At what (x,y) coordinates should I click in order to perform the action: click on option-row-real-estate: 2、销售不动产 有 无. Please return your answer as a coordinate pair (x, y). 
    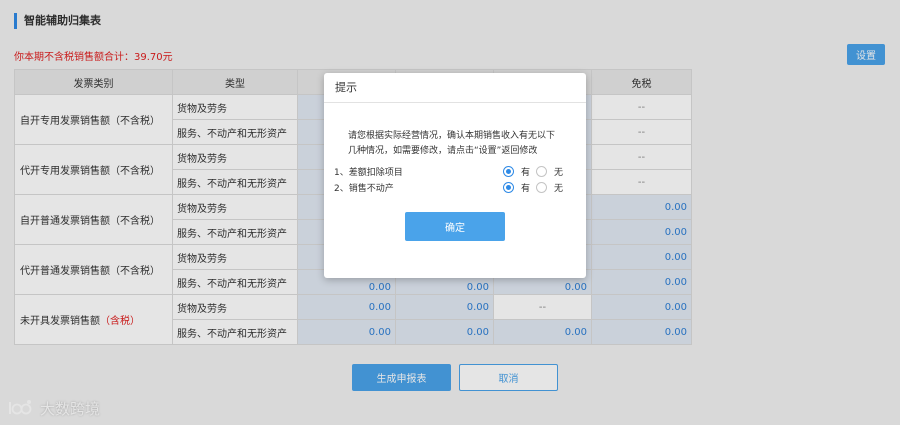
    Looking at the image, I should click on (454, 188).